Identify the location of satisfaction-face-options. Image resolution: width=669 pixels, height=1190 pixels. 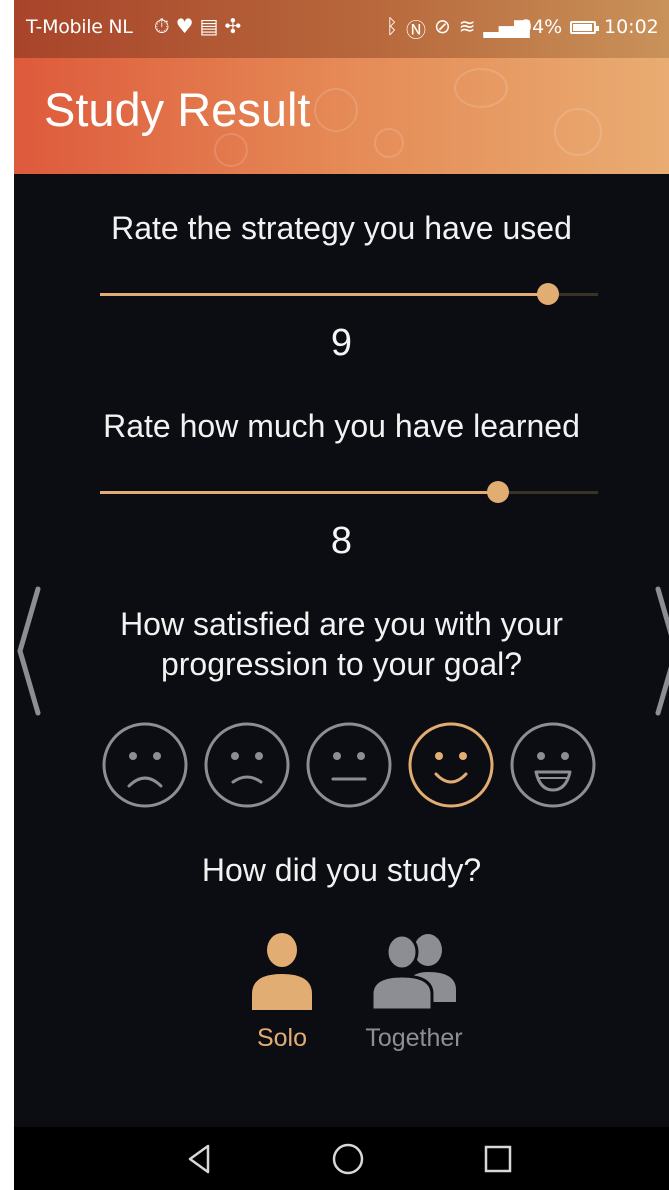
(350, 766).